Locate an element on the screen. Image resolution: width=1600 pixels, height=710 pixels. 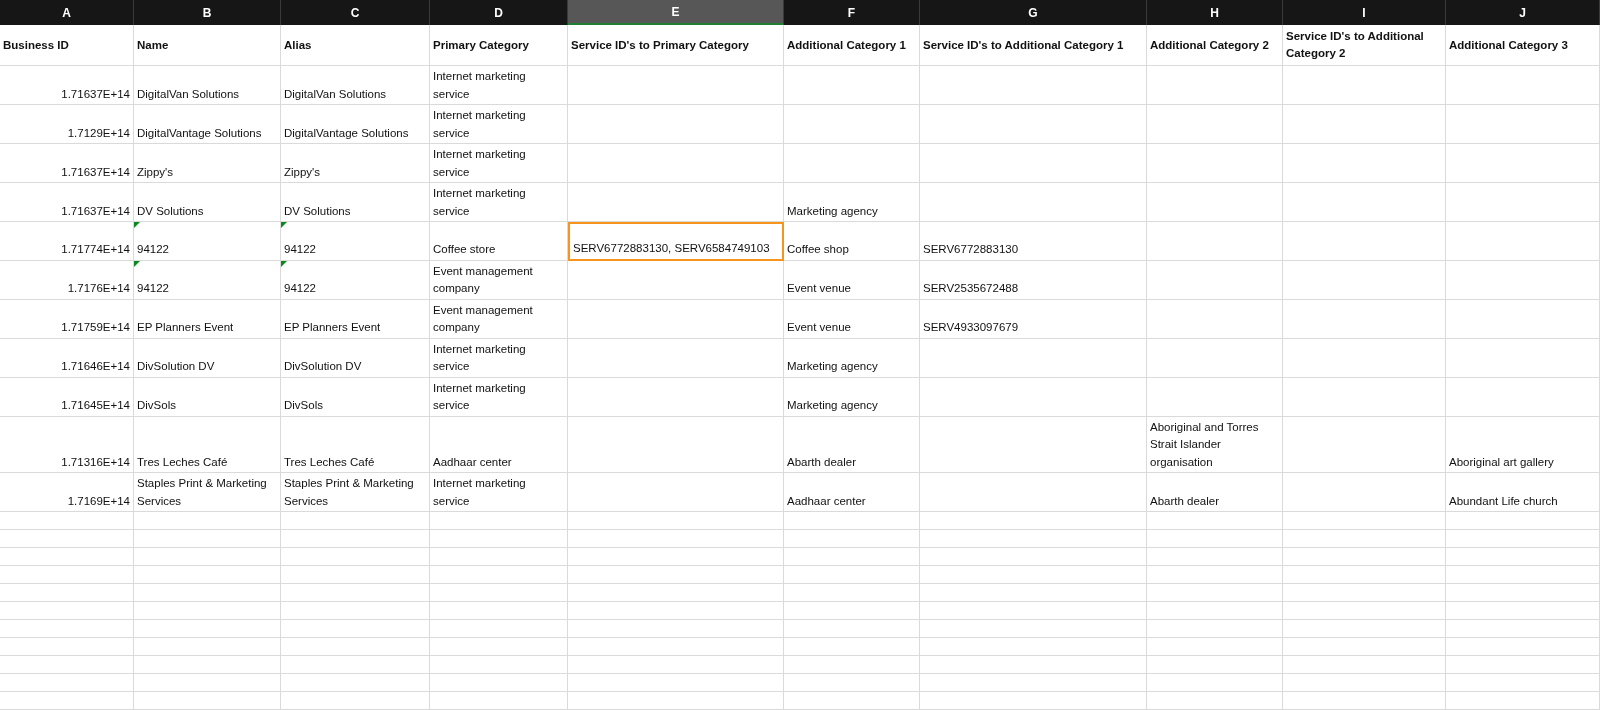
table-cell: 1.71316E+14 is located at coordinates (67, 445).